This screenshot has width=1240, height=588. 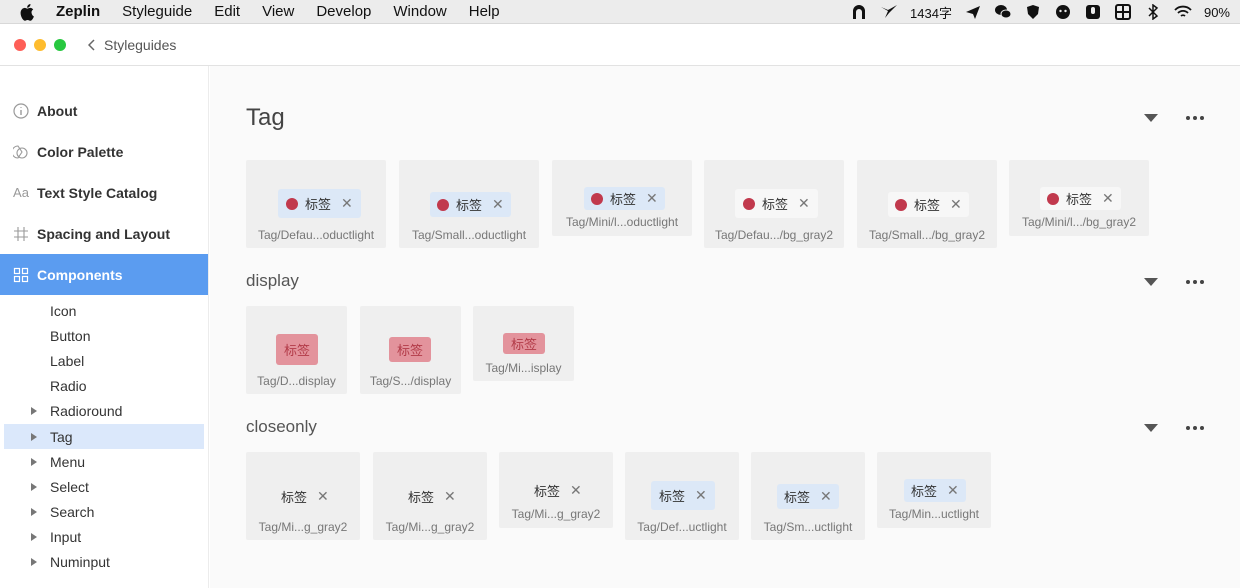 I want to click on menu-view: View, so click(x=278, y=11).